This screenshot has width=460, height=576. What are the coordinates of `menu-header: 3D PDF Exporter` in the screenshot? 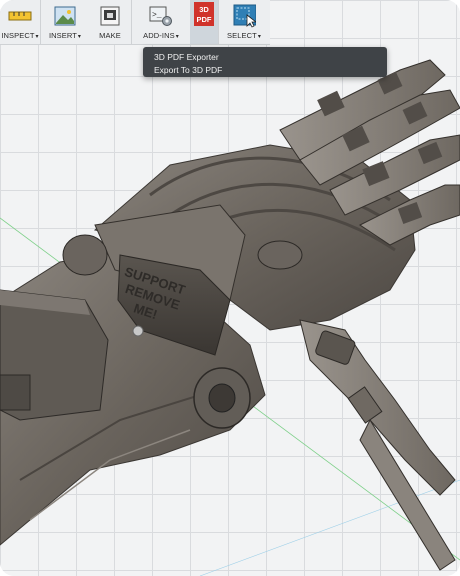 It's located at (186, 57).